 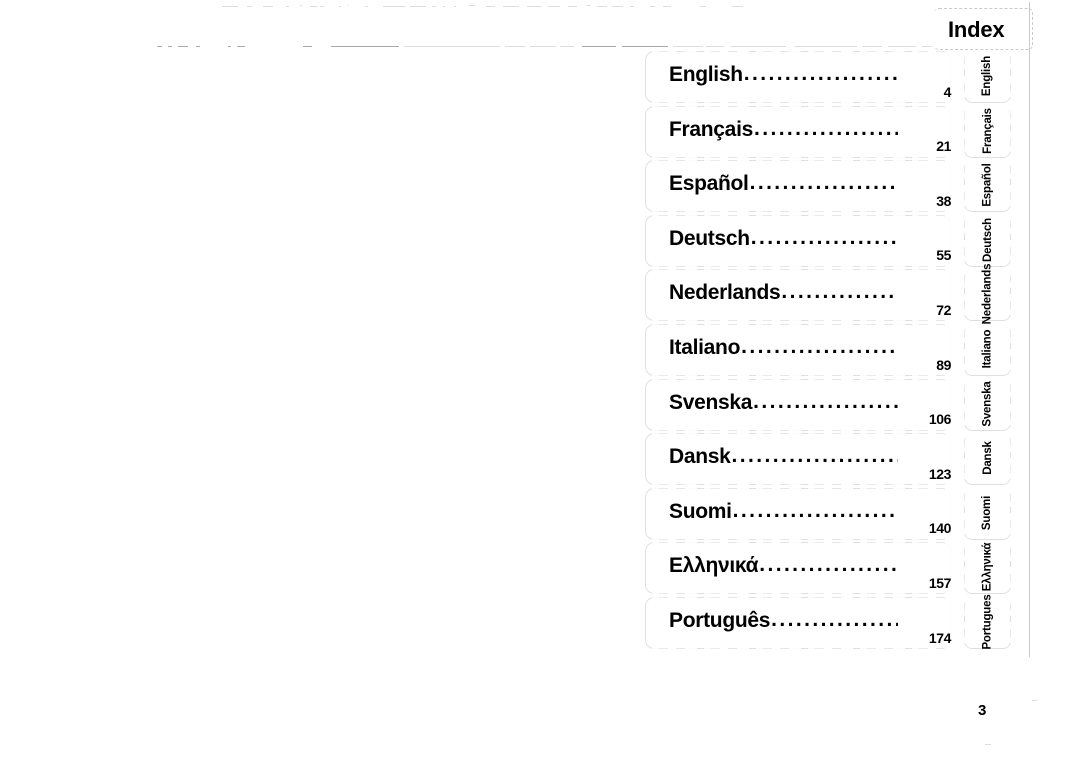 I want to click on language-tab: Suomi, so click(x=987, y=513).